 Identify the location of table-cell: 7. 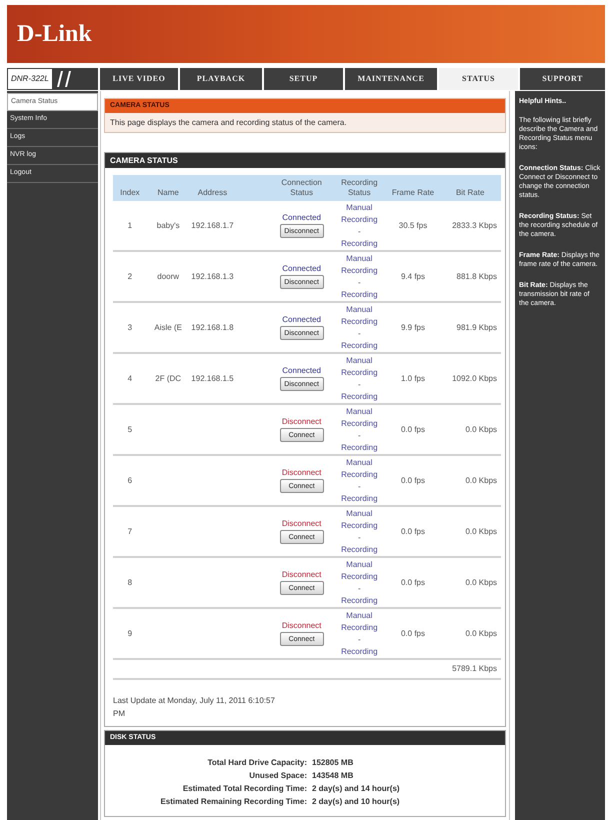
(130, 532).